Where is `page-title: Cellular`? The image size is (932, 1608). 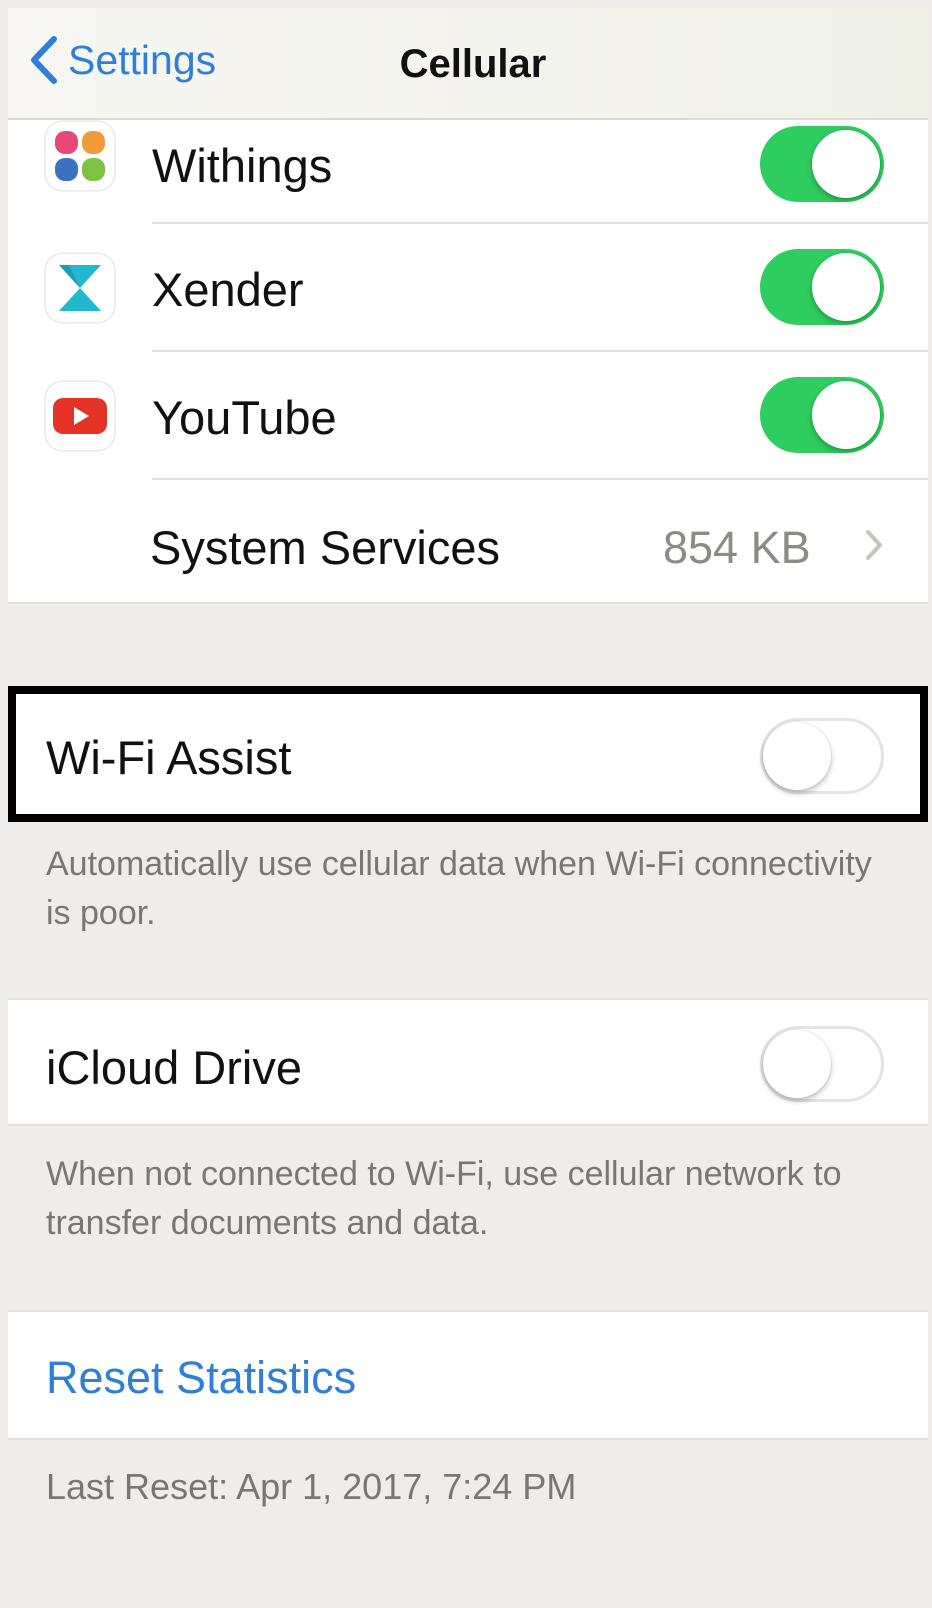 page-title: Cellular is located at coordinates (473, 64).